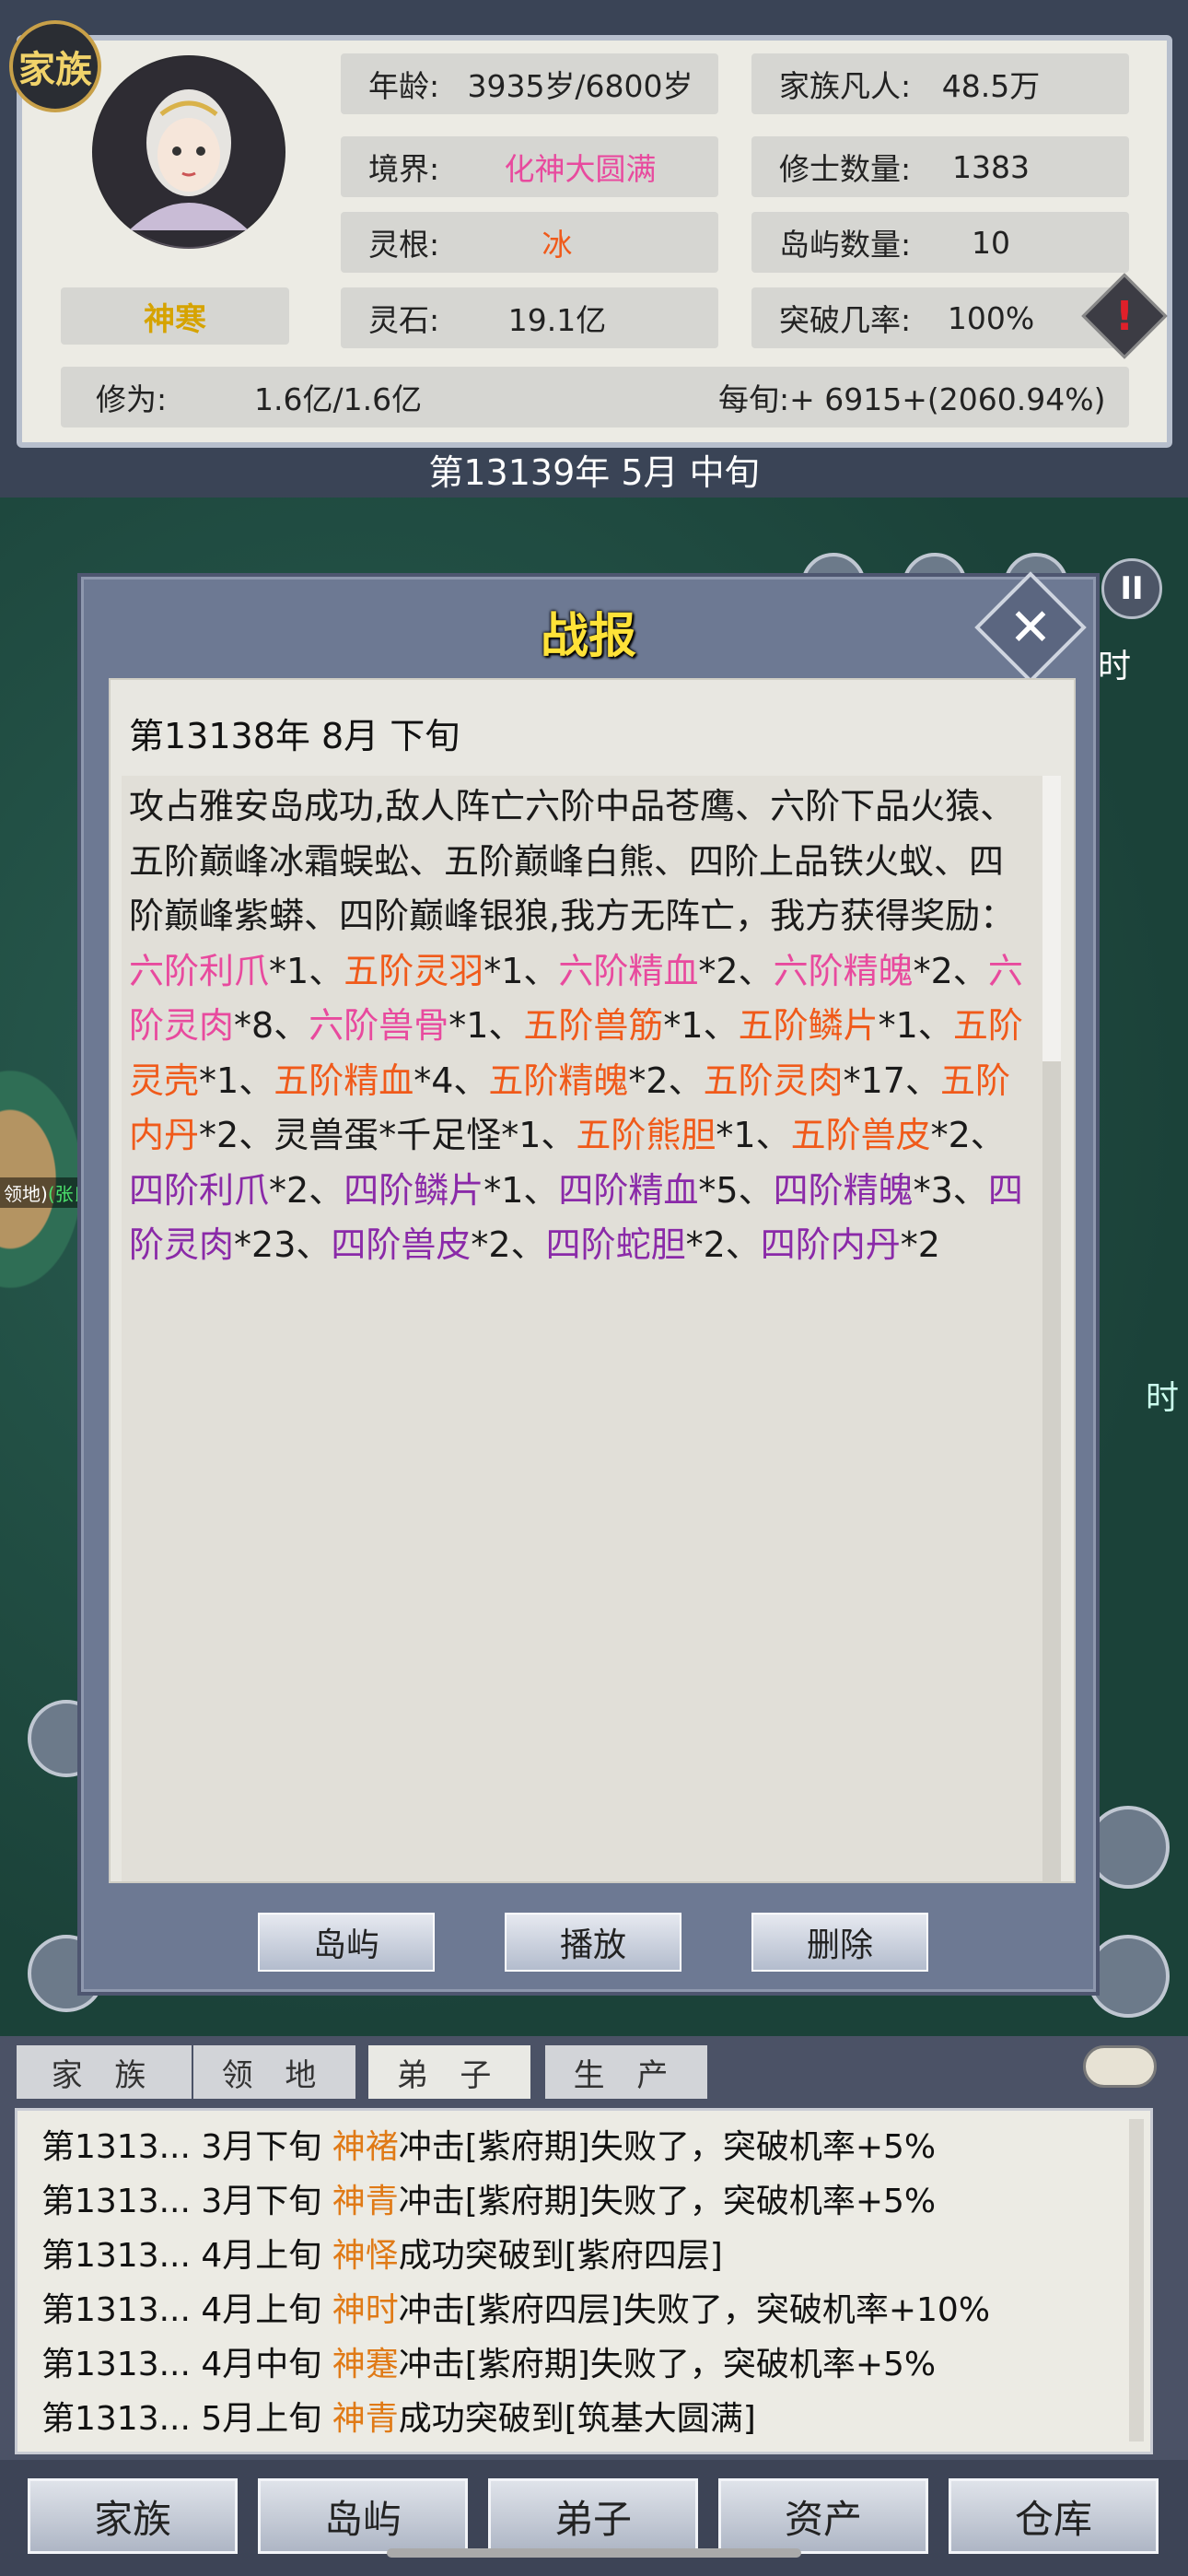  I want to click on cultivation-stat: 修为: 1.6亿/1.6亿 每旬:+ 6915+(2060.94%), so click(595, 397).